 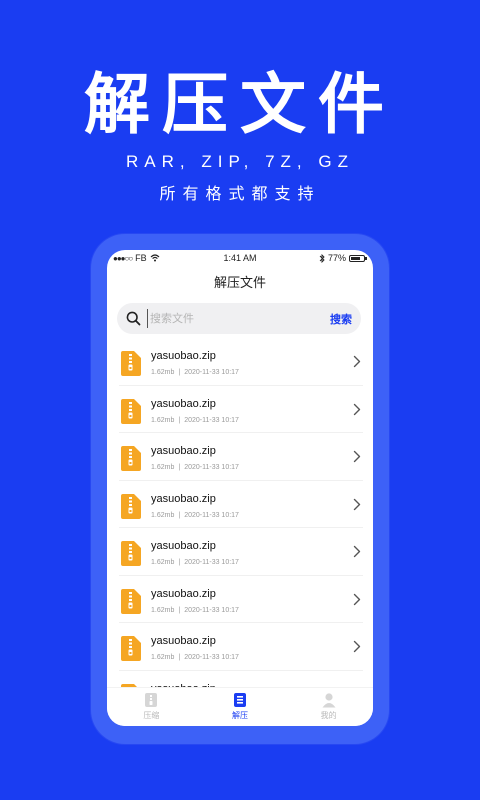 I want to click on search-button: 搜索, so click(x=341, y=319).